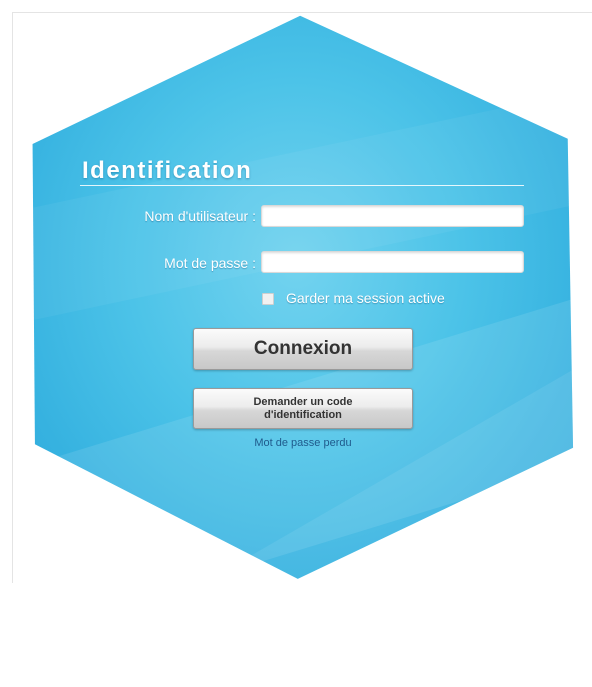 The height and width of the screenshot is (687, 592). Describe the element at coordinates (303, 349) in the screenshot. I see `connexion-button: Connexion` at that location.